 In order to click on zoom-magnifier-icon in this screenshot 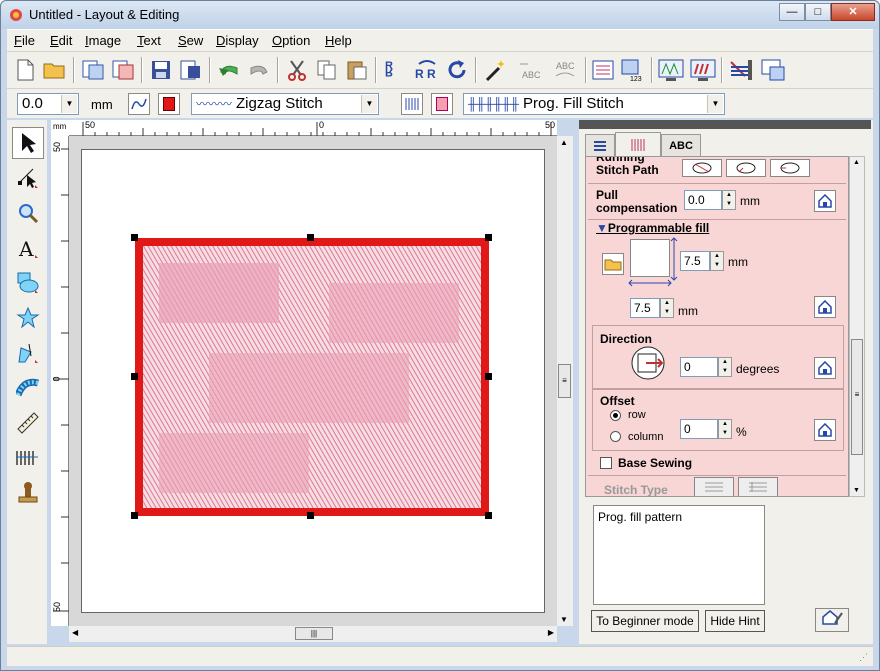, I will do `click(28, 213)`.